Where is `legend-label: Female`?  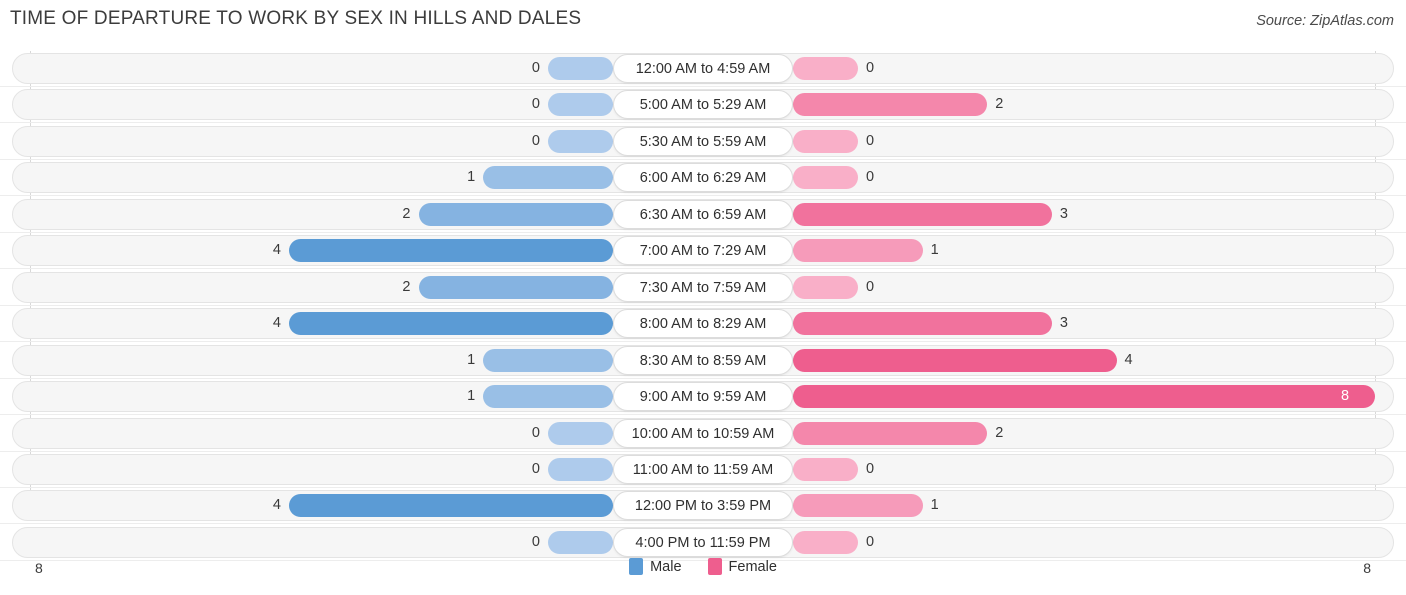
legend-label: Female is located at coordinates (752, 566).